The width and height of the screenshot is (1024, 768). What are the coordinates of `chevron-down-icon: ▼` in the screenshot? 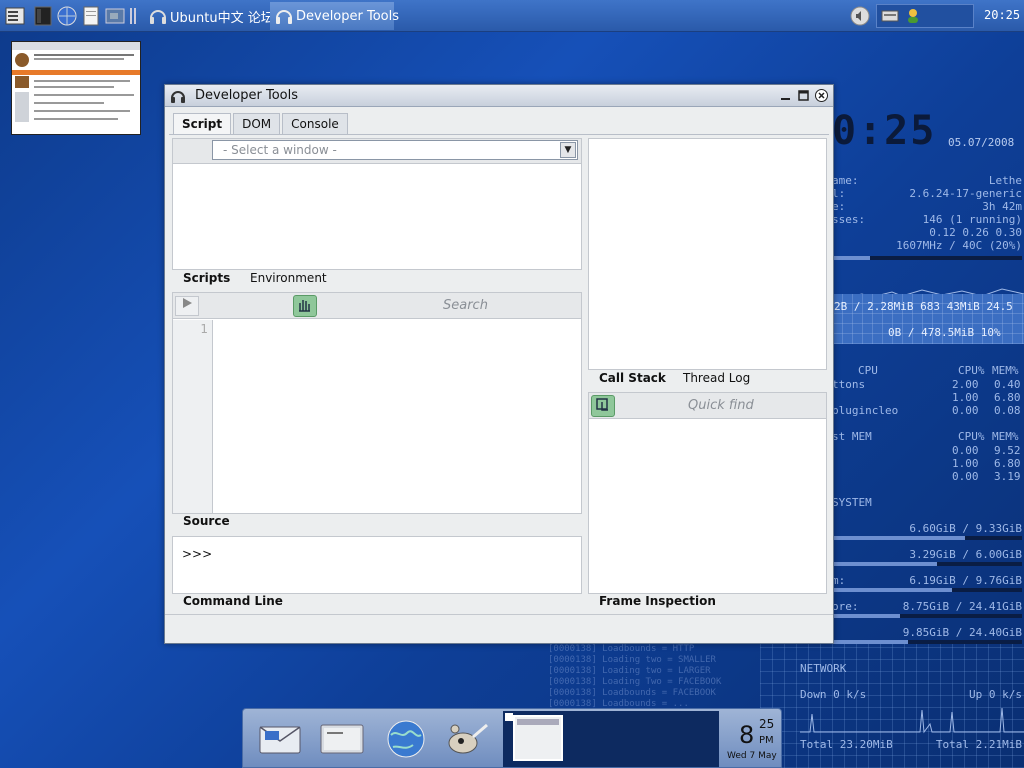 It's located at (568, 150).